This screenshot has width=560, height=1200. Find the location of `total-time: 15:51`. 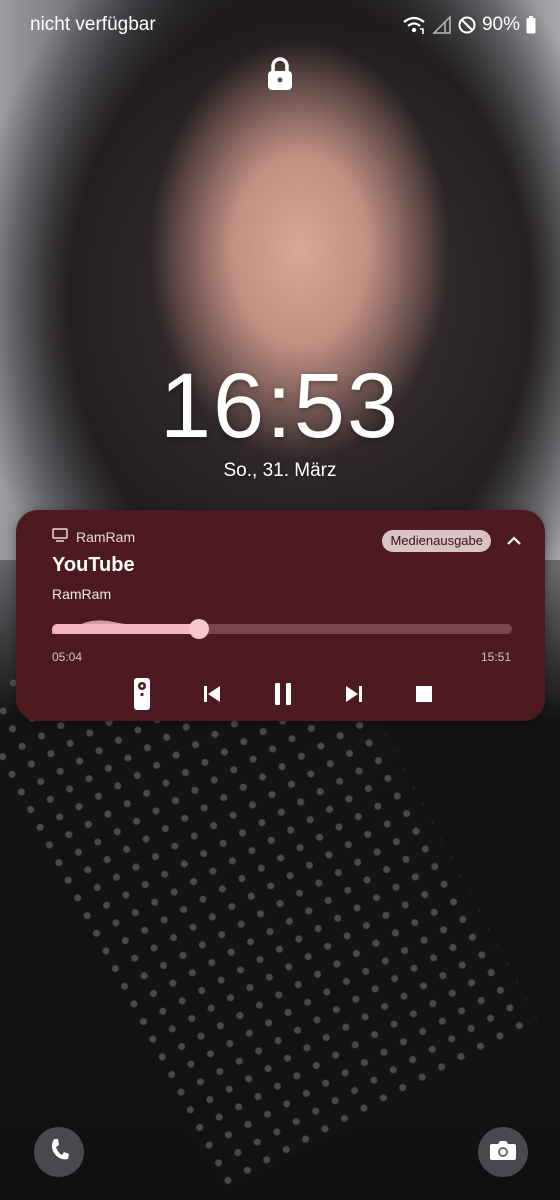

total-time: 15:51 is located at coordinates (495, 657).